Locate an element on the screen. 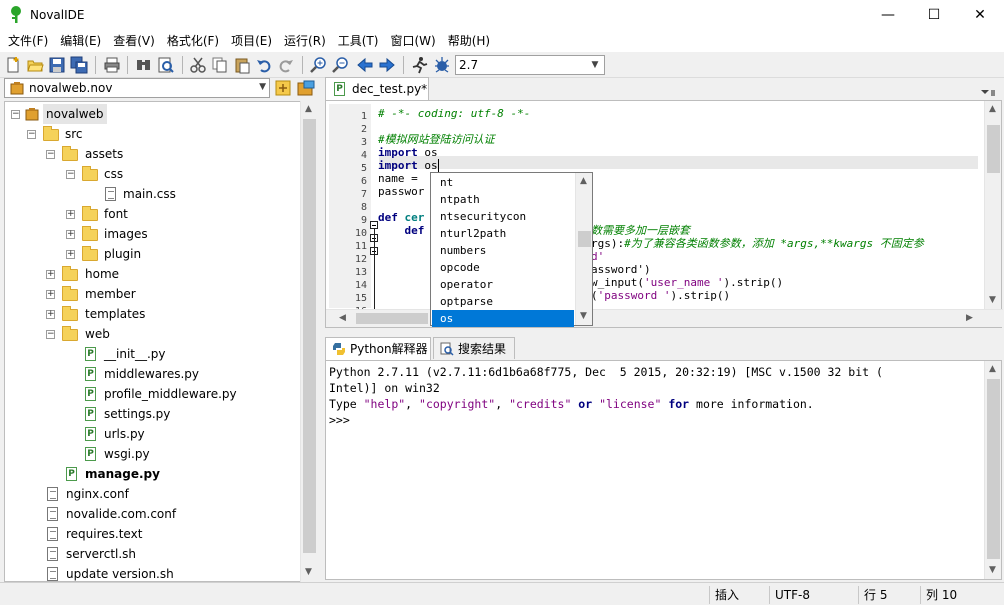  tree-scrollbar: ▲ ▼ is located at coordinates (308, 341).